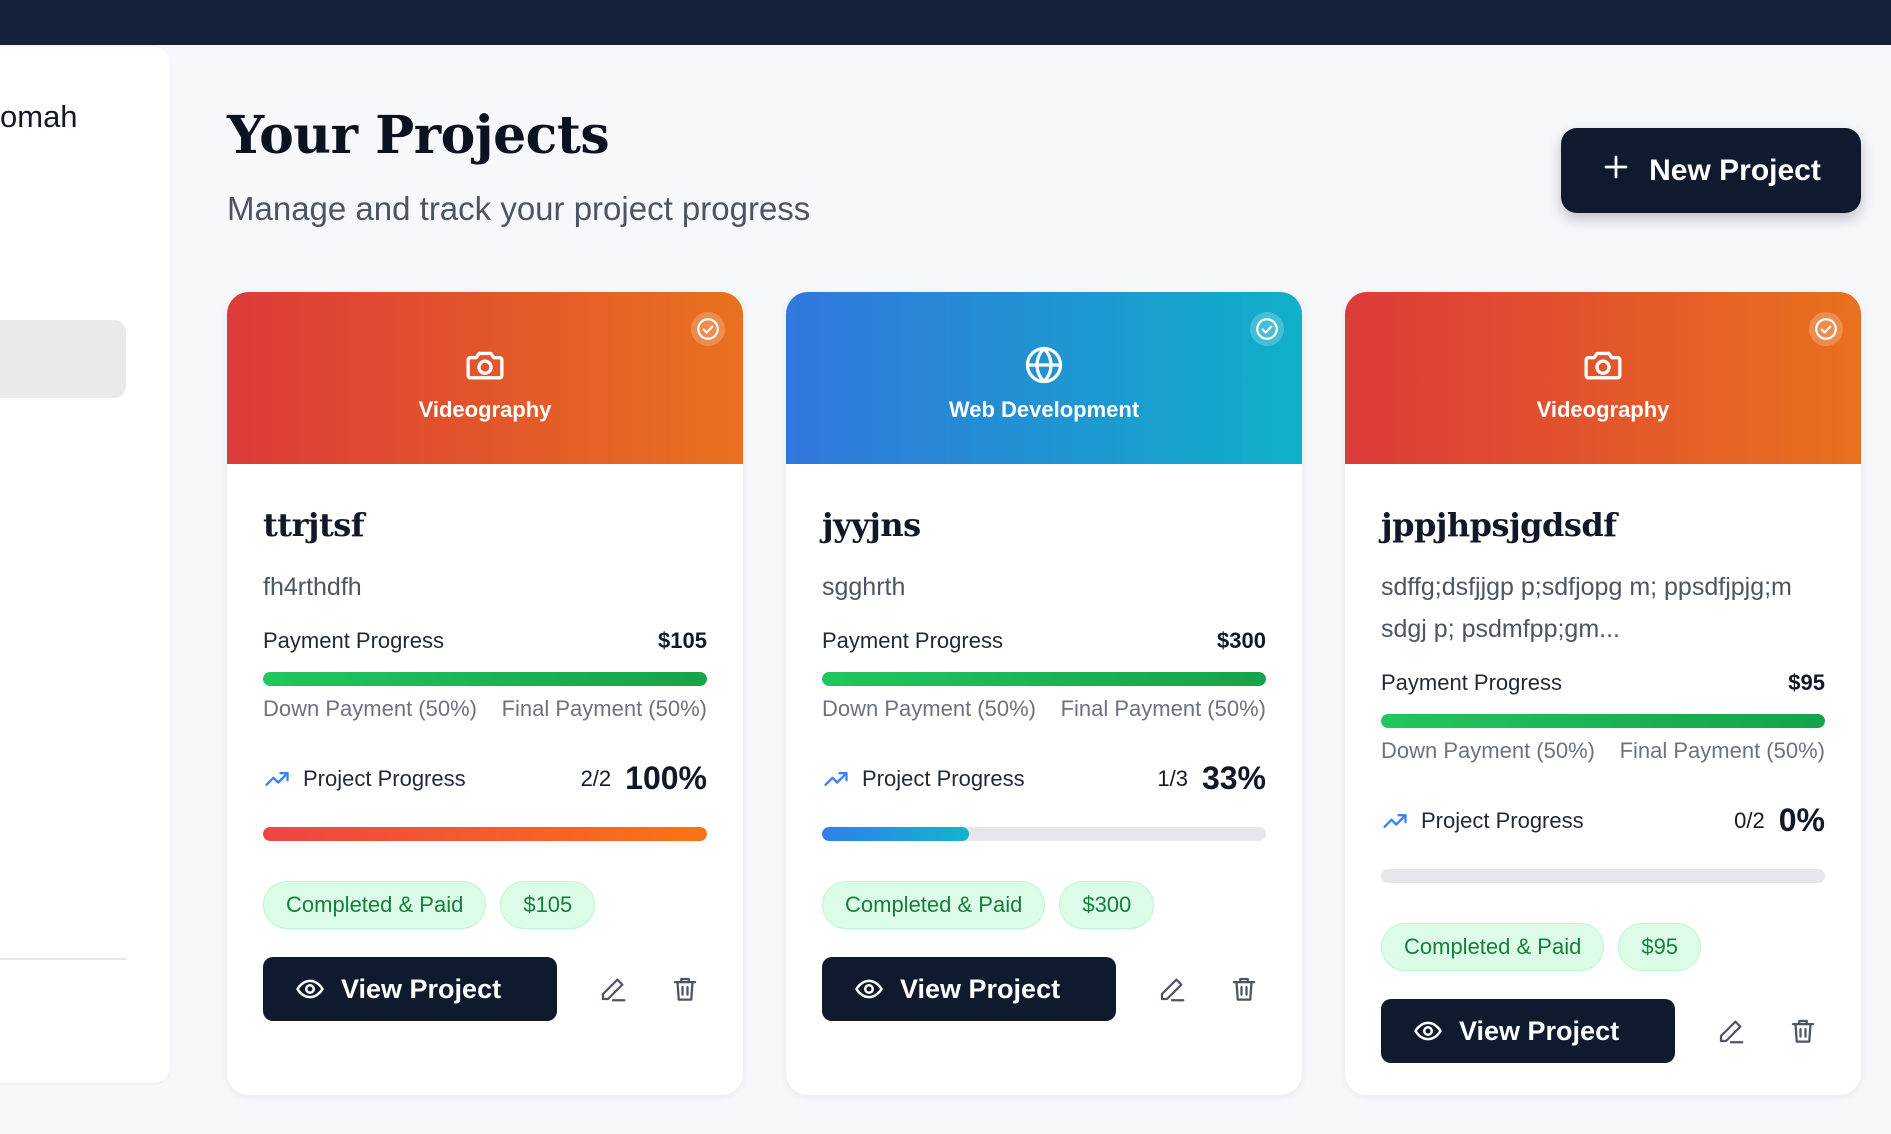 The image size is (1891, 1134). What do you see at coordinates (864, 587) in the screenshot?
I see `project-description: sgghrth` at bounding box center [864, 587].